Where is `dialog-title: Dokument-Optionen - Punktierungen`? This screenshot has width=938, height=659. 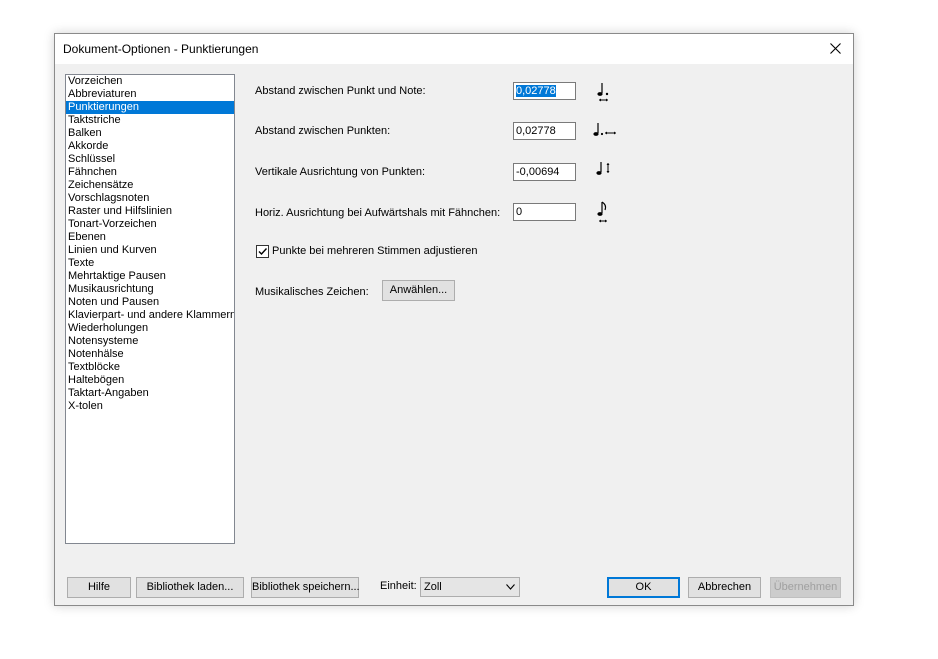 dialog-title: Dokument-Optionen - Punktierungen is located at coordinates (161, 49).